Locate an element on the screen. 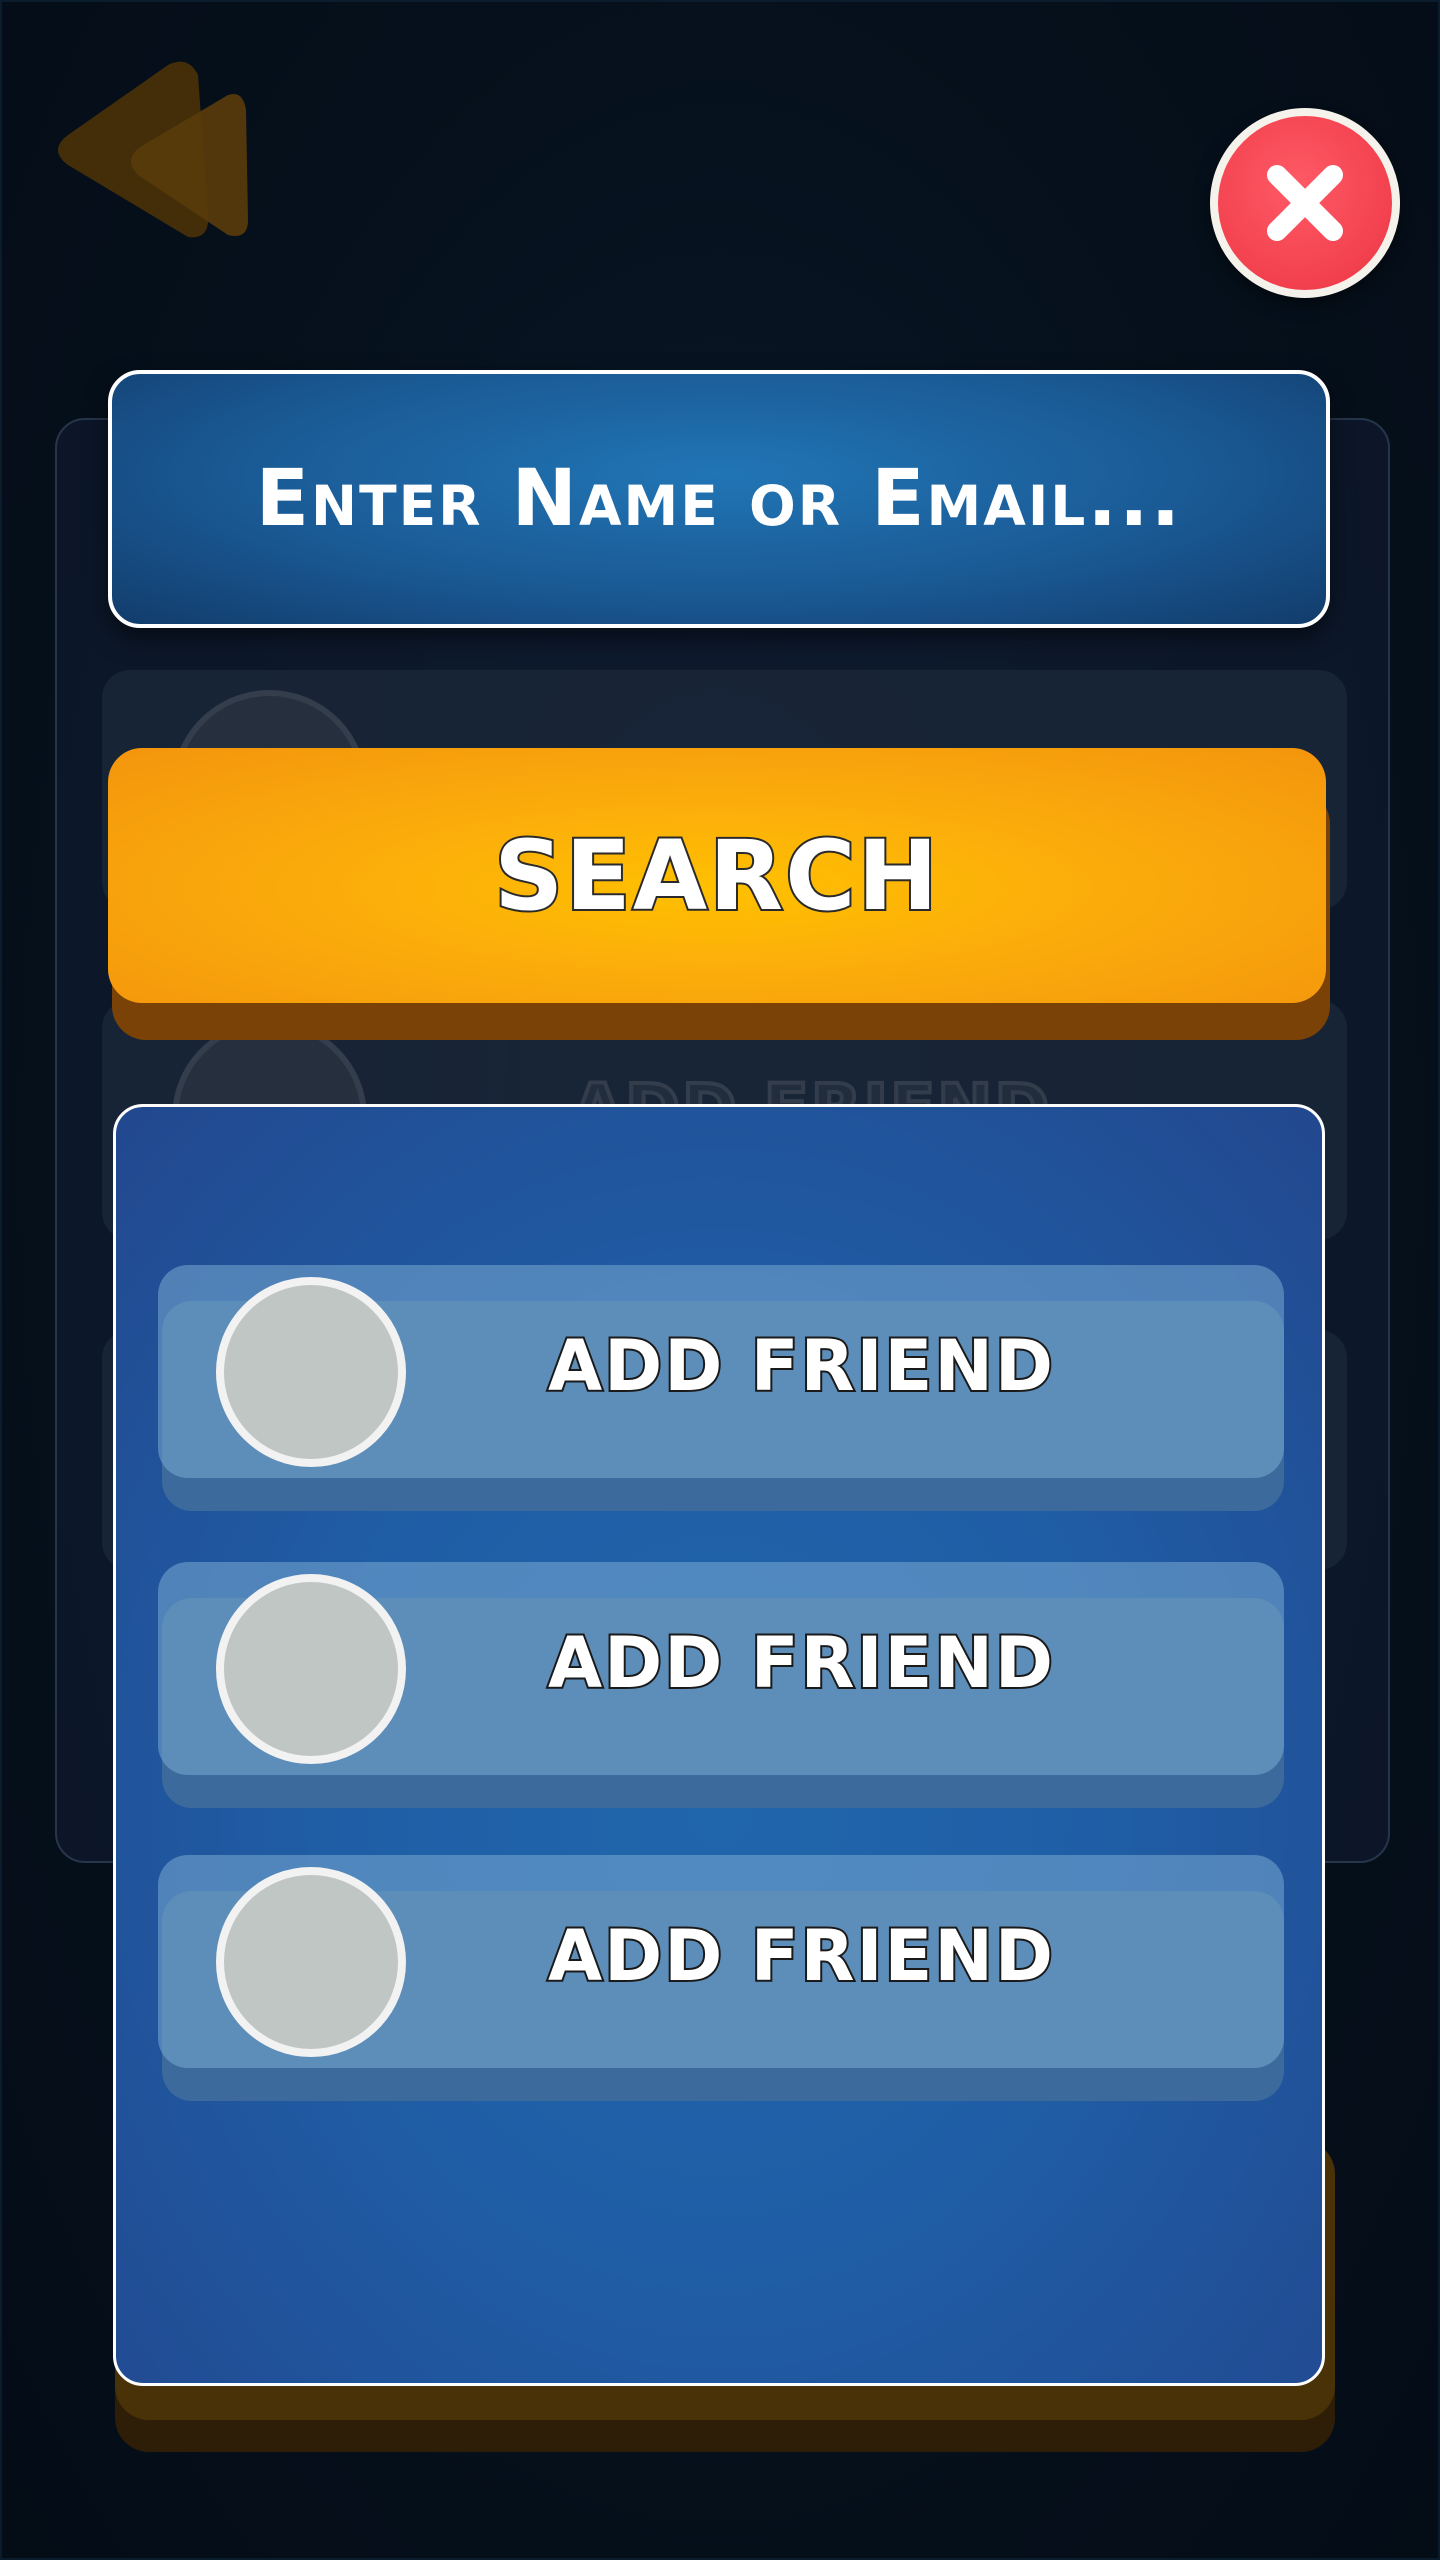  close-button-face is located at coordinates (1305, 203).